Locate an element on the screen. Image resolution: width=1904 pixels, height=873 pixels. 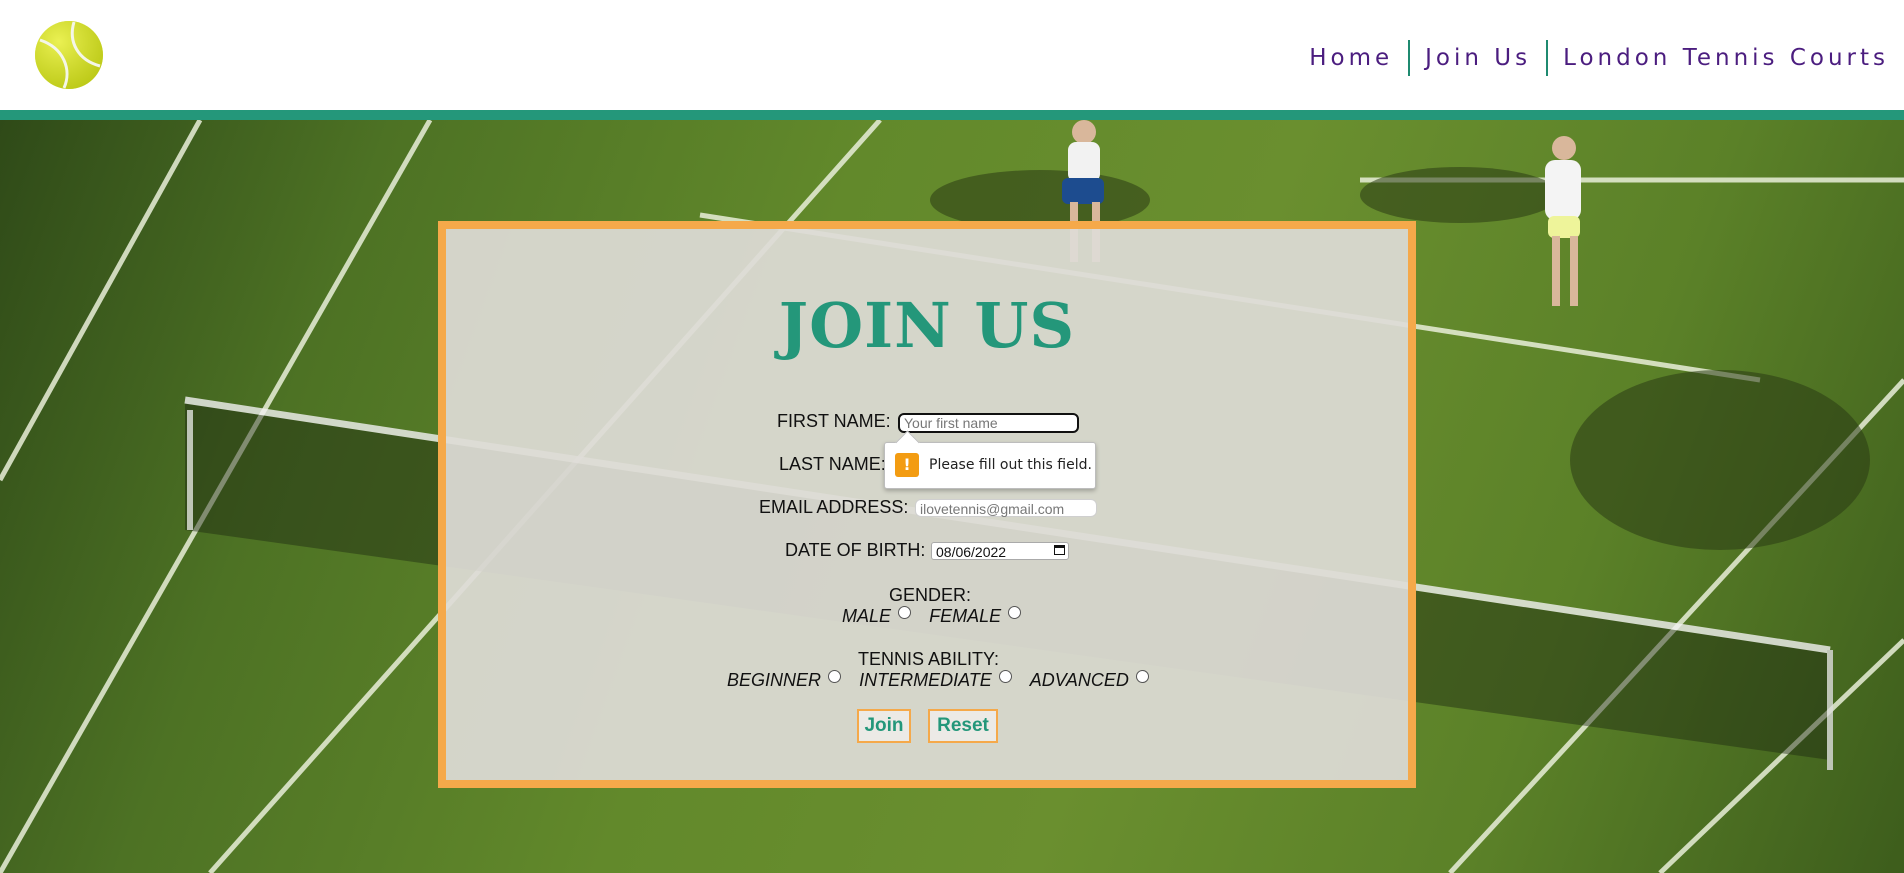
validation-tooltip: ! Please fill out this field. is located at coordinates (990, 459).